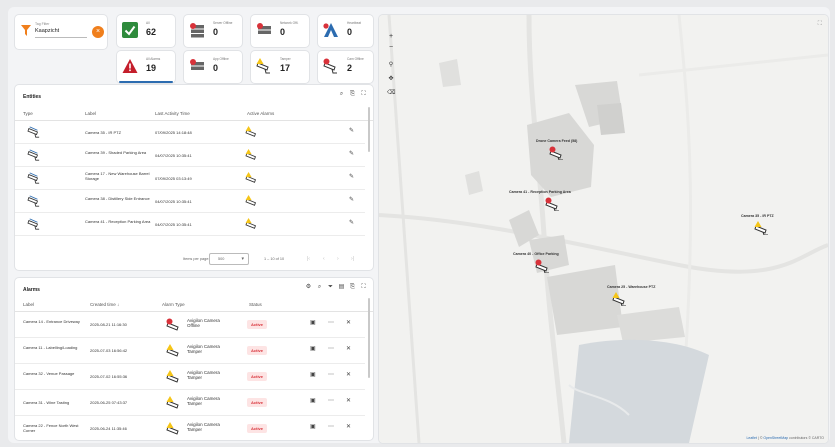  Describe the element at coordinates (255, 304) in the screenshot. I see `col-status: Status` at that location.